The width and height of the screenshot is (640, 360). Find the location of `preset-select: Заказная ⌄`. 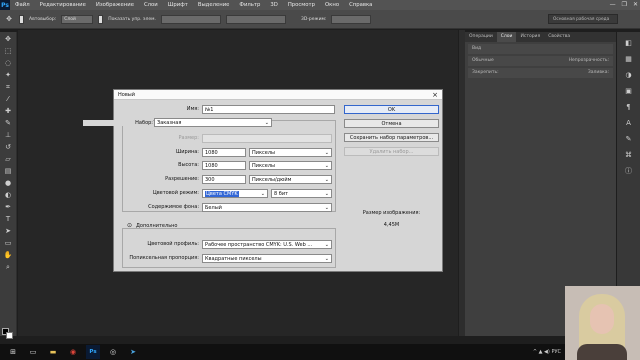

preset-select: Заказная ⌄ is located at coordinates (213, 122).